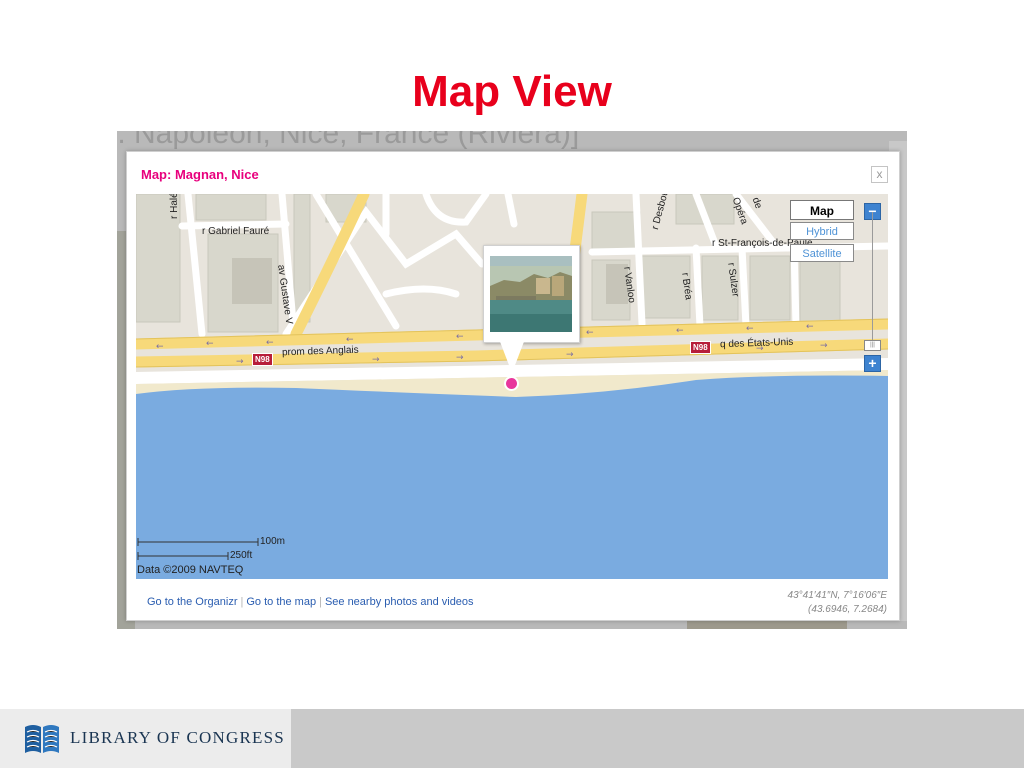 Image resolution: width=1024 pixels, height=768 pixels. What do you see at coordinates (190, 570) in the screenshot?
I see `map-copyright: Data ©2009 NAVTEQ` at bounding box center [190, 570].